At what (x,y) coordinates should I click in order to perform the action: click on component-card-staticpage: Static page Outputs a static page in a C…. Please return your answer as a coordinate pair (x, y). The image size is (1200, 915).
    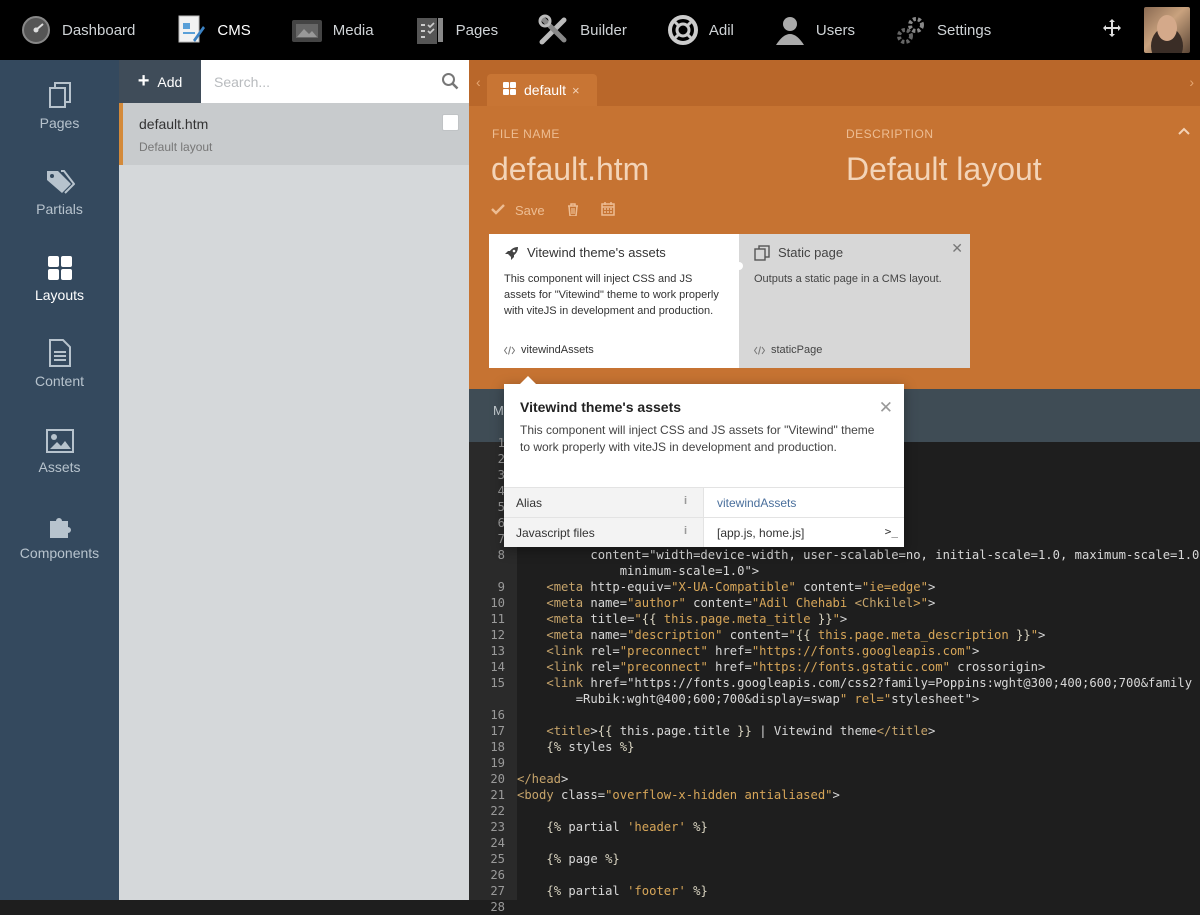
    Looking at the image, I should click on (854, 301).